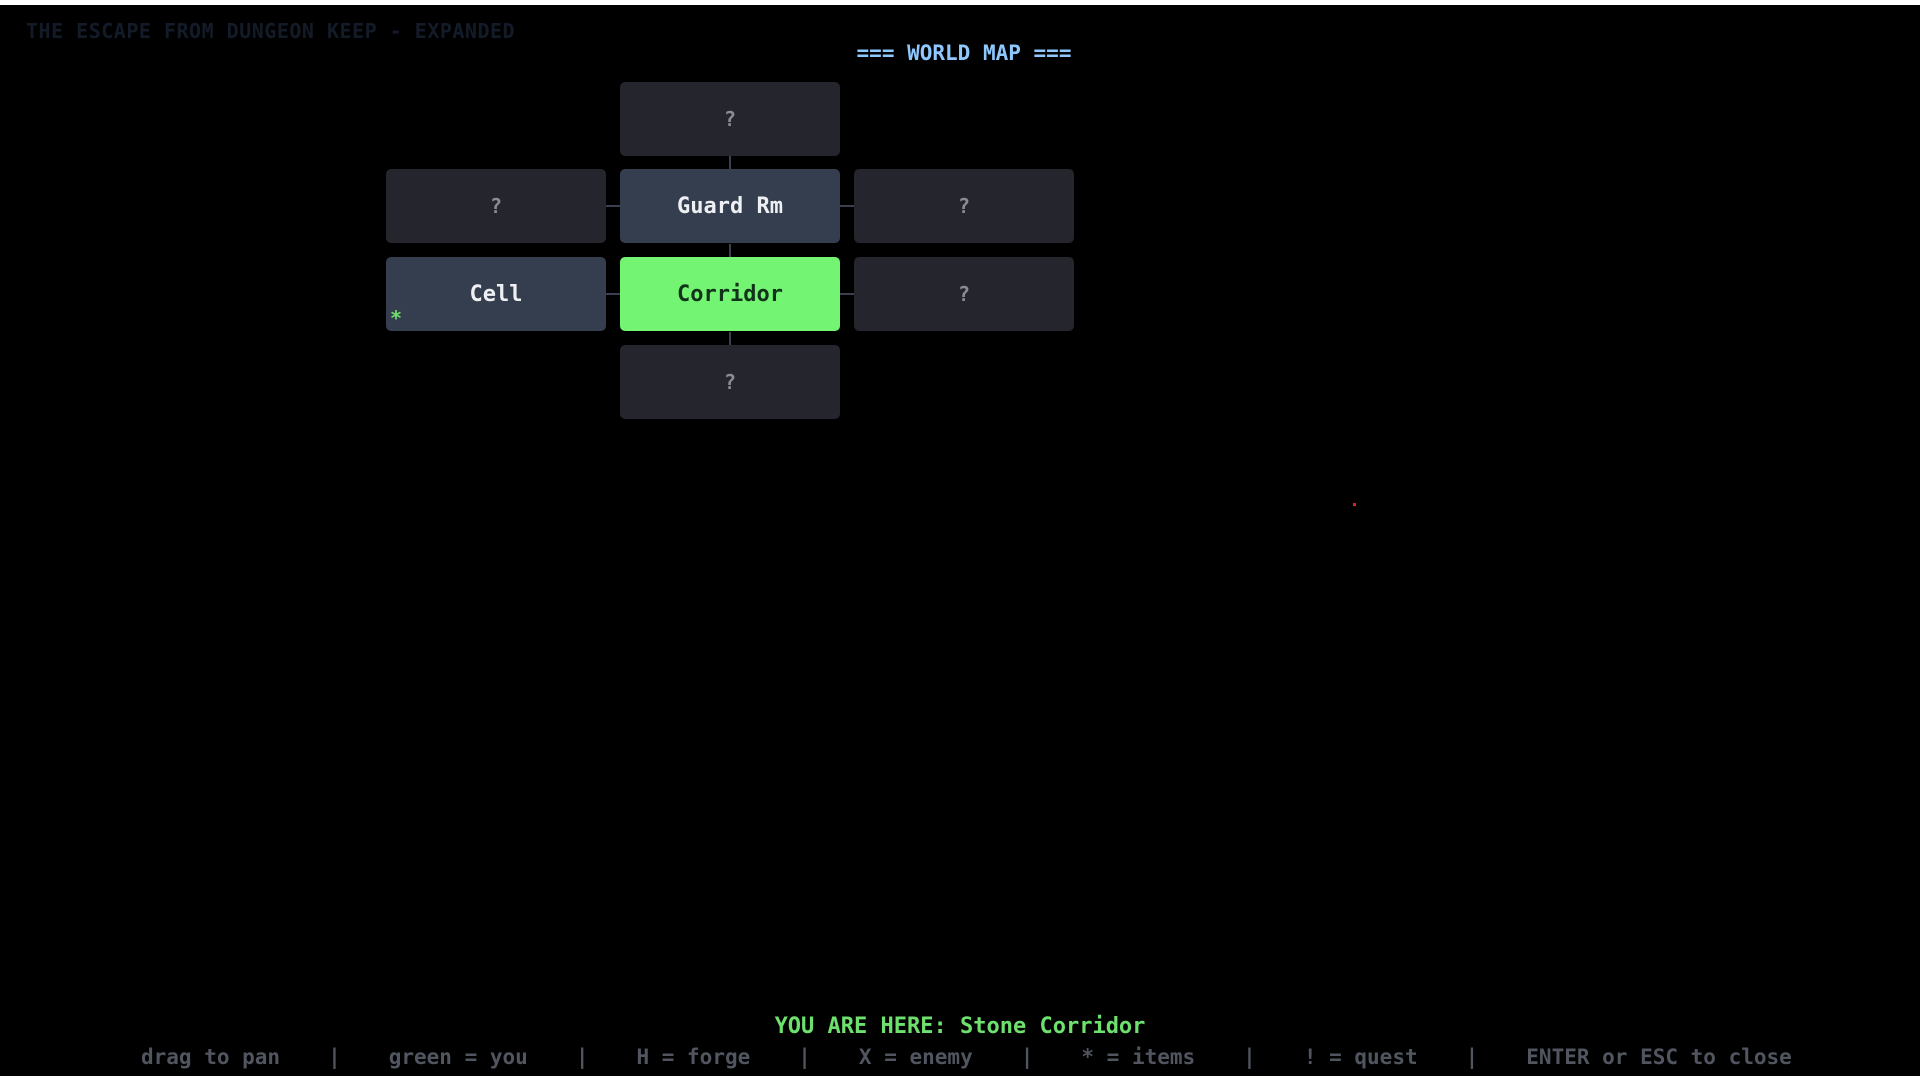  I want to click on legend-close: ENTER or ESC to close, so click(1659, 1057).